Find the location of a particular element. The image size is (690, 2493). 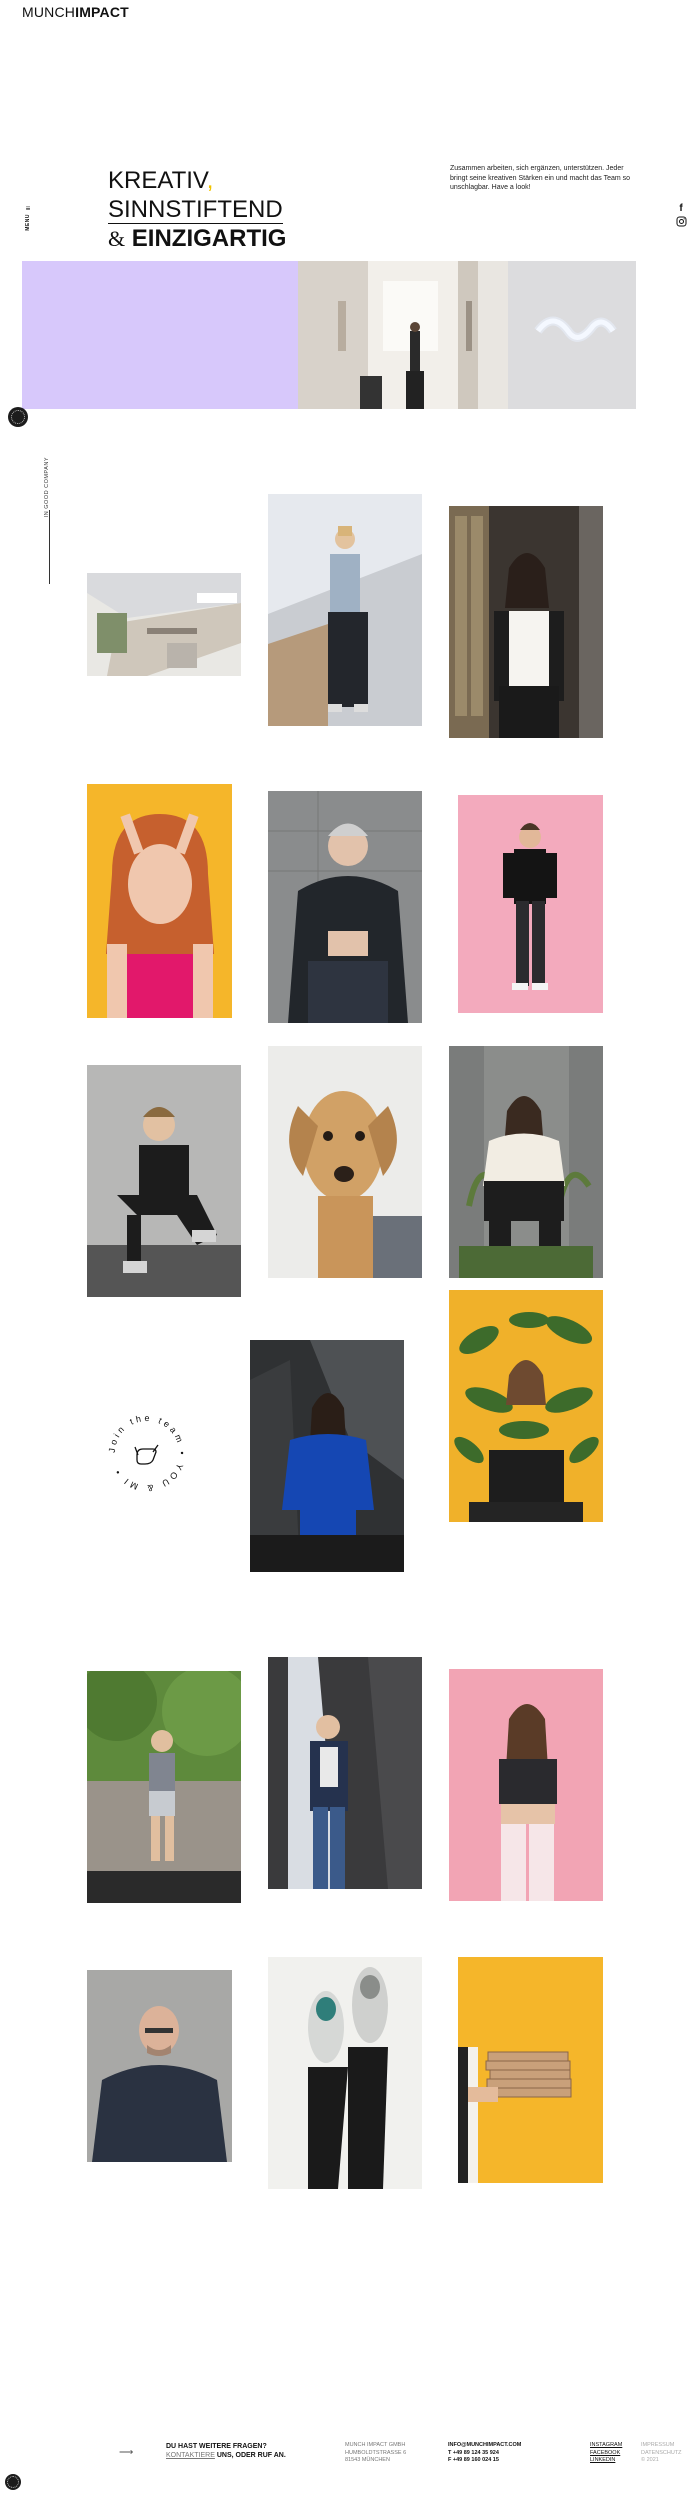

team-photo-woman-sitting is located at coordinates (526, 1162).